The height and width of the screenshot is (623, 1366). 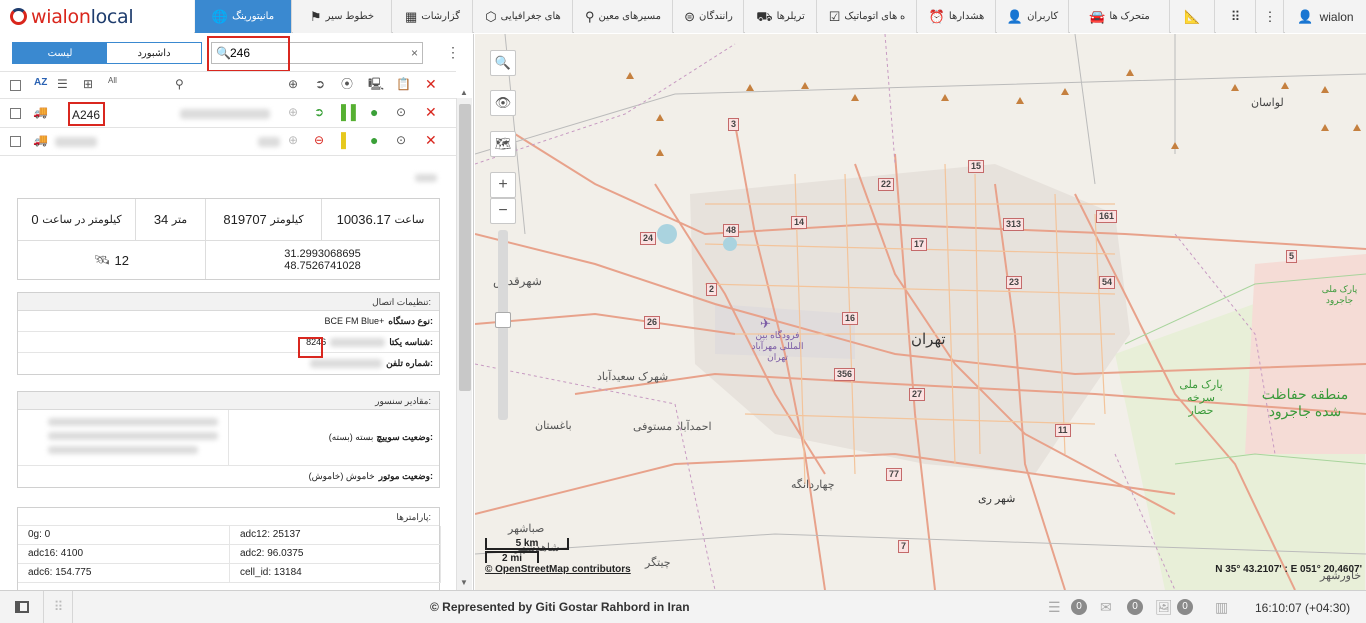 What do you see at coordinates (993, 112) in the screenshot?
I see `peak-markers` at bounding box center [993, 112].